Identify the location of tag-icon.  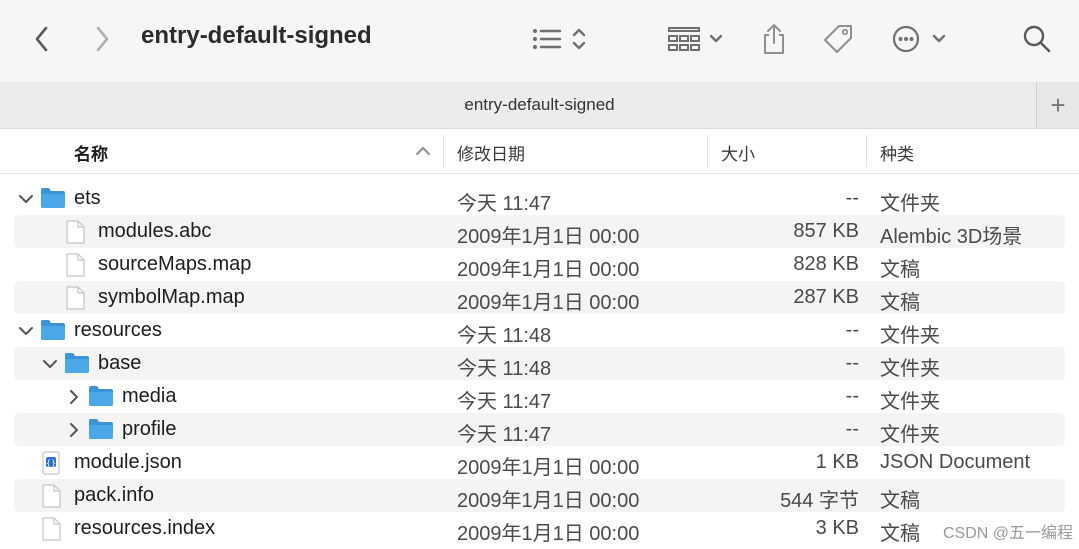
(838, 39).